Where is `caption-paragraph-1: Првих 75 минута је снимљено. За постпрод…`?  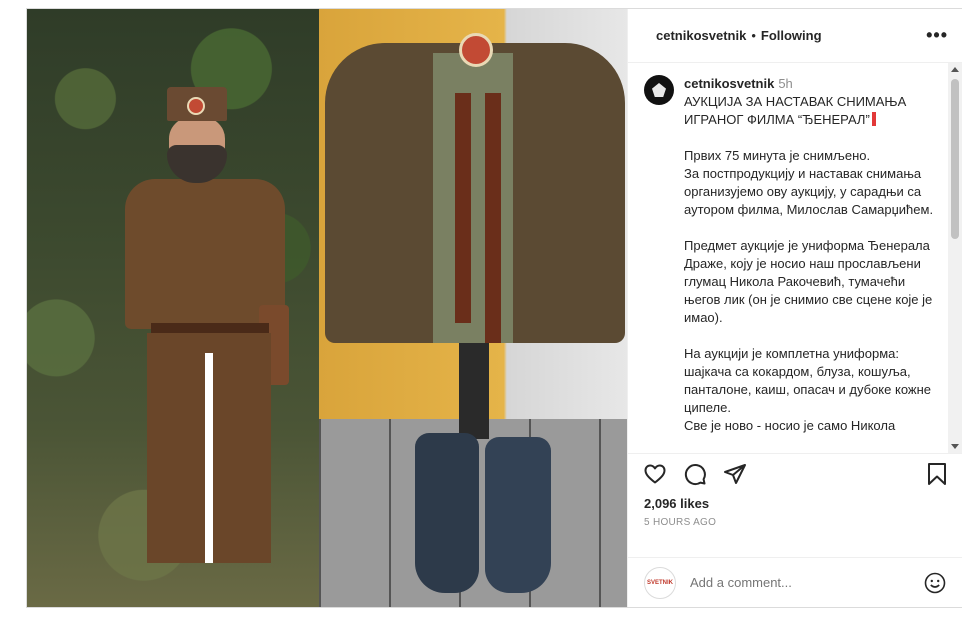
caption-paragraph-1: Првих 75 минута је снимљено. За постпрод… is located at coordinates (809, 182).